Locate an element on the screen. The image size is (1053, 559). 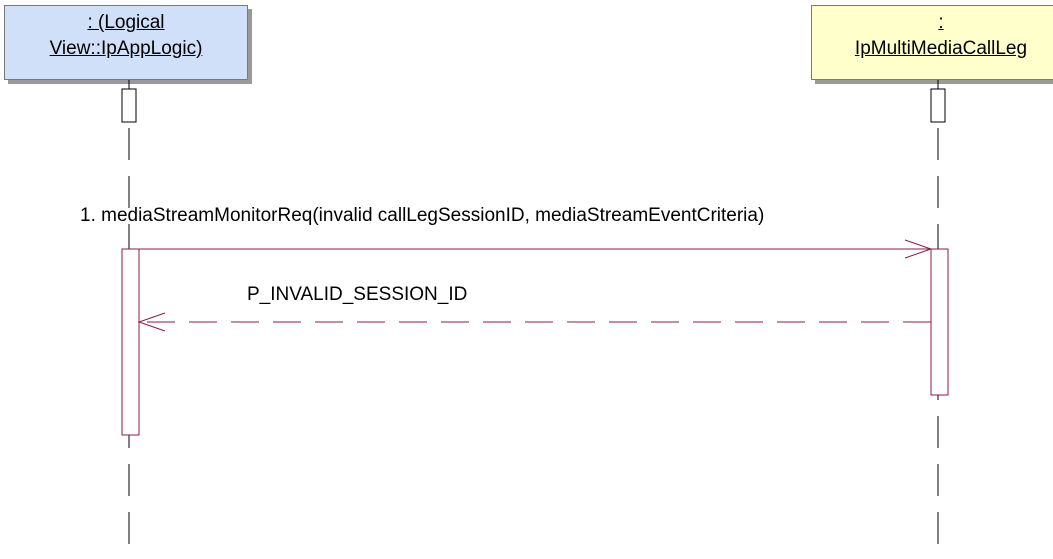
activation-top-ipapplogic is located at coordinates (129, 105).